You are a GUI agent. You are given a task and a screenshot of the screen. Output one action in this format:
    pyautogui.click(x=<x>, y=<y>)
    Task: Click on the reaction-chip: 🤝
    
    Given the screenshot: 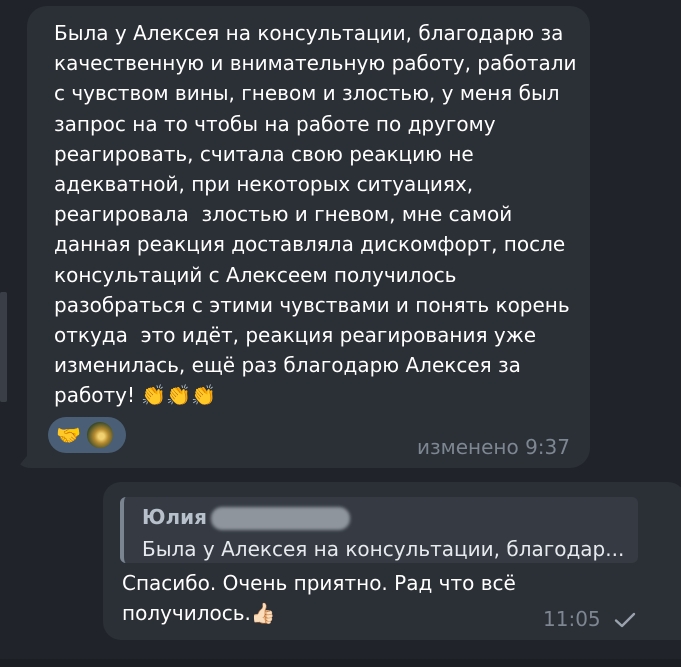 What is the action you would take?
    pyautogui.click(x=87, y=435)
    